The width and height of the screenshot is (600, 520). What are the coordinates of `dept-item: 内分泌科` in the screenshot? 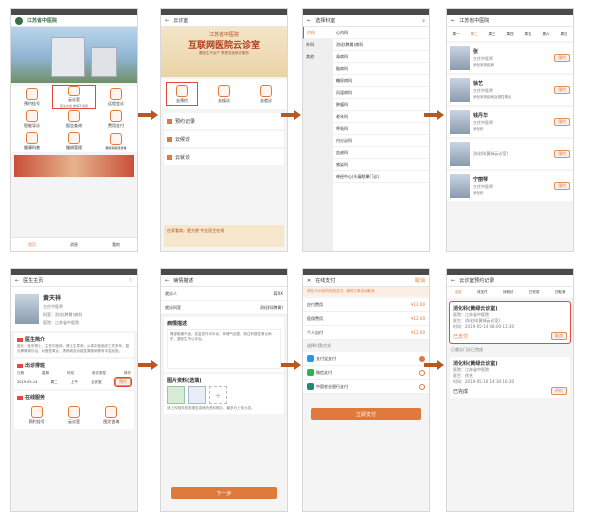 It's located at (381, 141).